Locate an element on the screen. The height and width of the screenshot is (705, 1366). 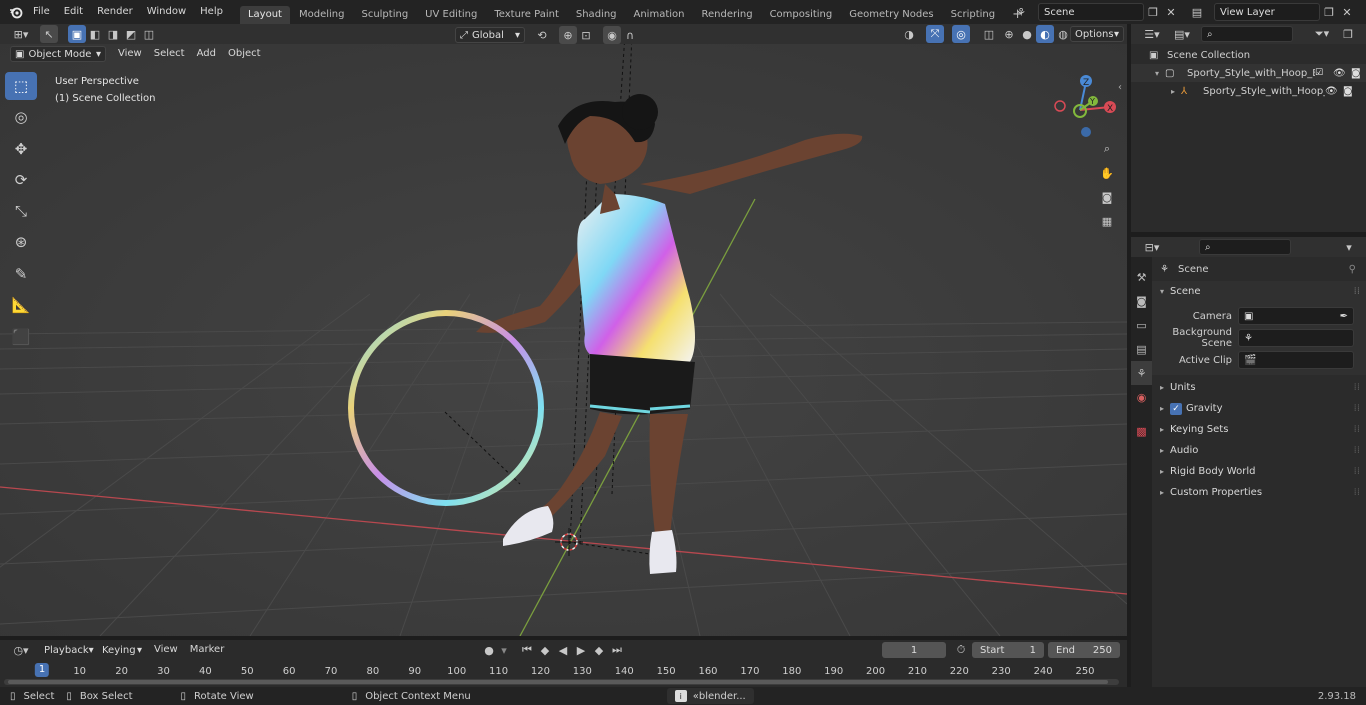
section-units: ▸ Units ⁞⁞ is located at coordinates (1259, 387).